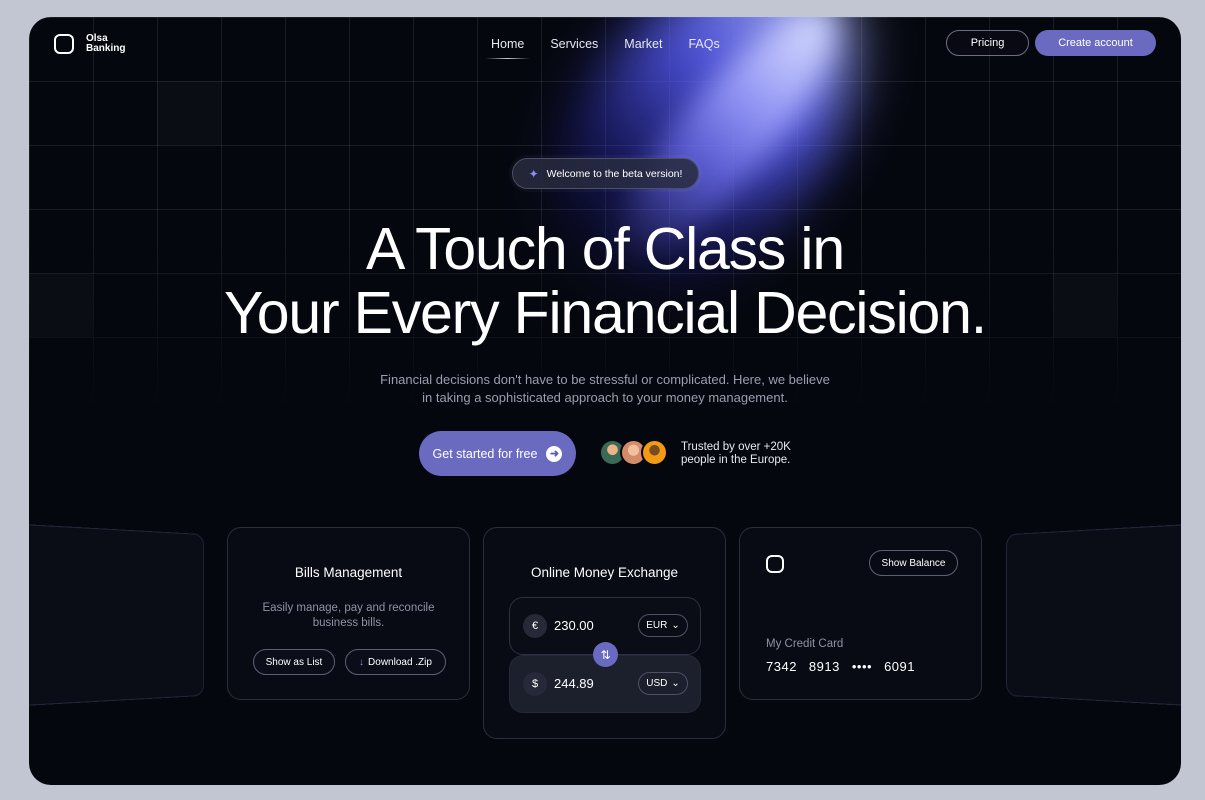 Image resolution: width=1205 pixels, height=800 pixels. Describe the element at coordinates (117, 615) in the screenshot. I see `side-card-left` at that location.